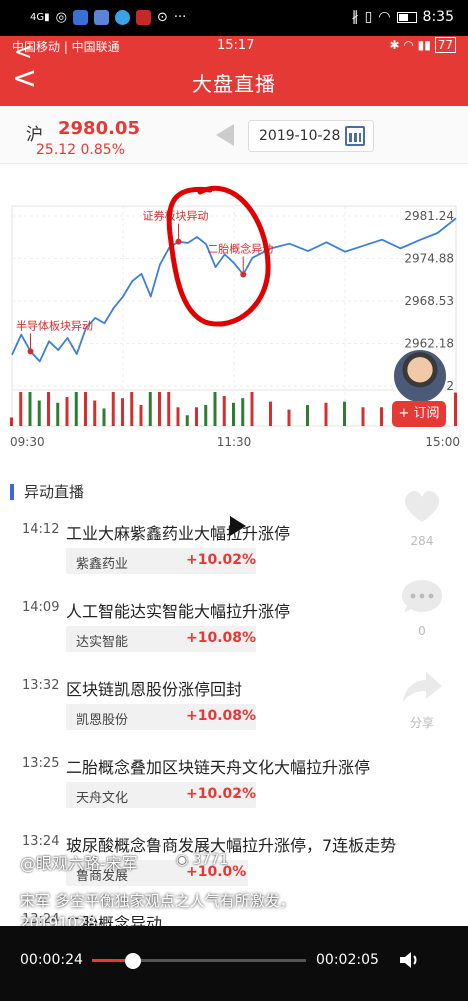 The width and height of the screenshot is (468, 1001). Describe the element at coordinates (161, 561) in the screenshot. I see `stock-tag: 紫鑫药业 +10.02%` at that location.